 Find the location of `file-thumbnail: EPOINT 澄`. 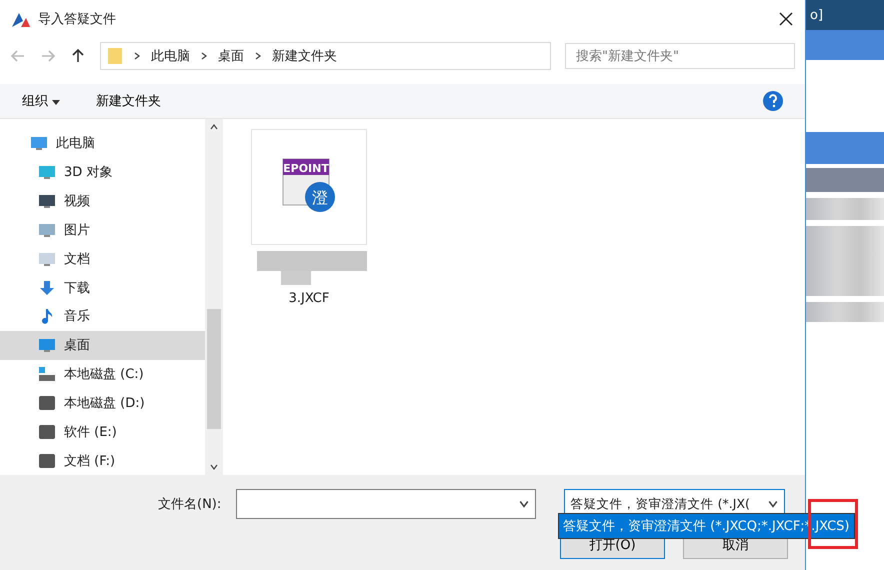

file-thumbnail: EPOINT 澄 is located at coordinates (309, 187).